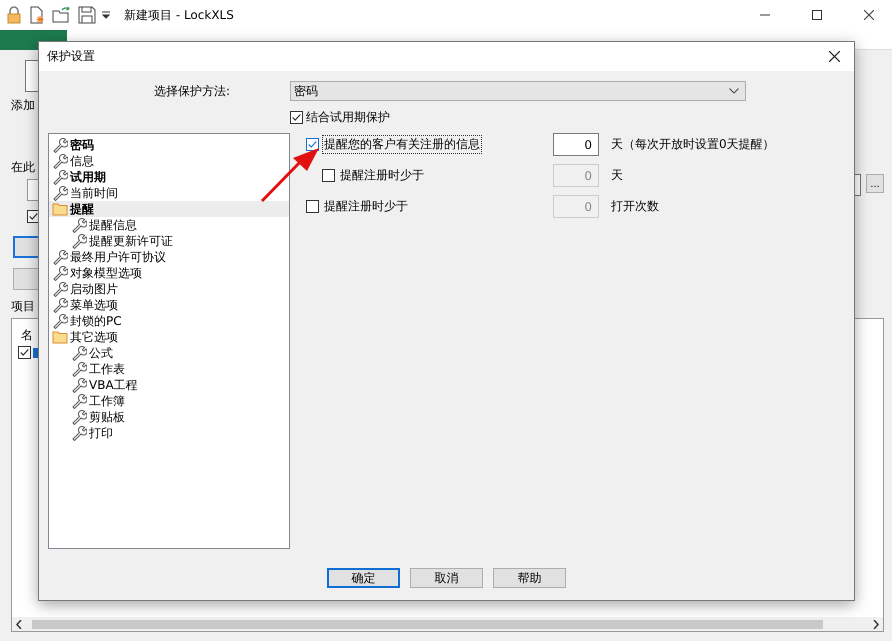 The height and width of the screenshot is (641, 892). I want to click on tree-item: 启动图片, so click(169, 289).